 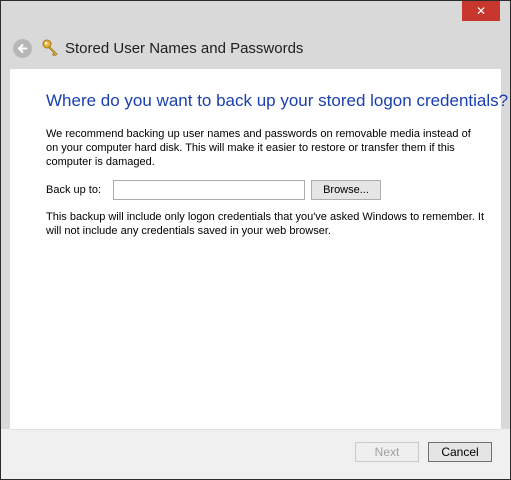 I want to click on dialog-footer: Next Cancel, so click(x=255, y=454).